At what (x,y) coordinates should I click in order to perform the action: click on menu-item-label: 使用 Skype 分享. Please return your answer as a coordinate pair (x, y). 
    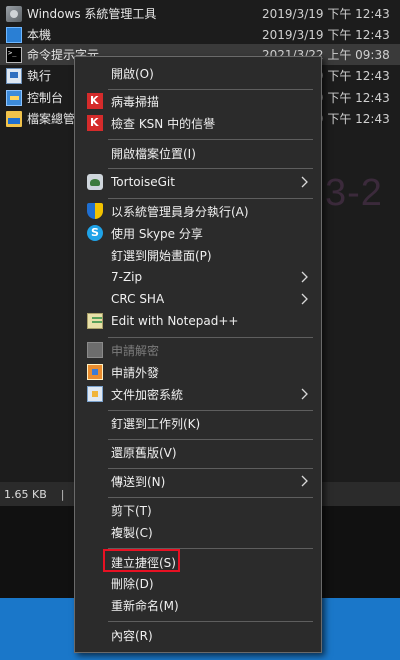
    Looking at the image, I should click on (157, 233).